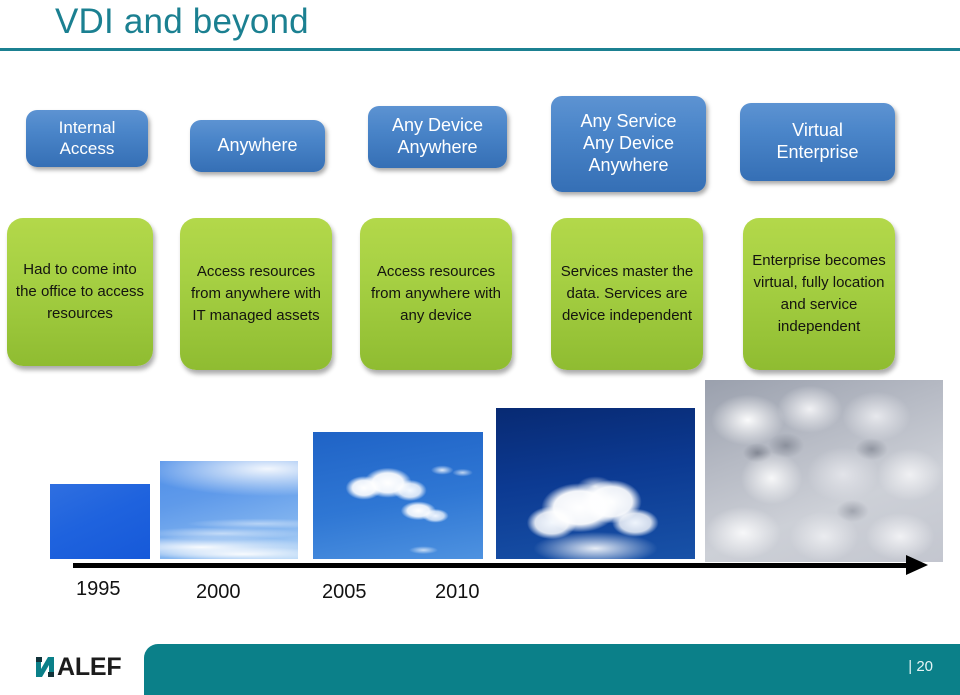 This screenshot has width=960, height=695. I want to click on stage-blue-box-3: Any Device Anywhere, so click(437, 137).